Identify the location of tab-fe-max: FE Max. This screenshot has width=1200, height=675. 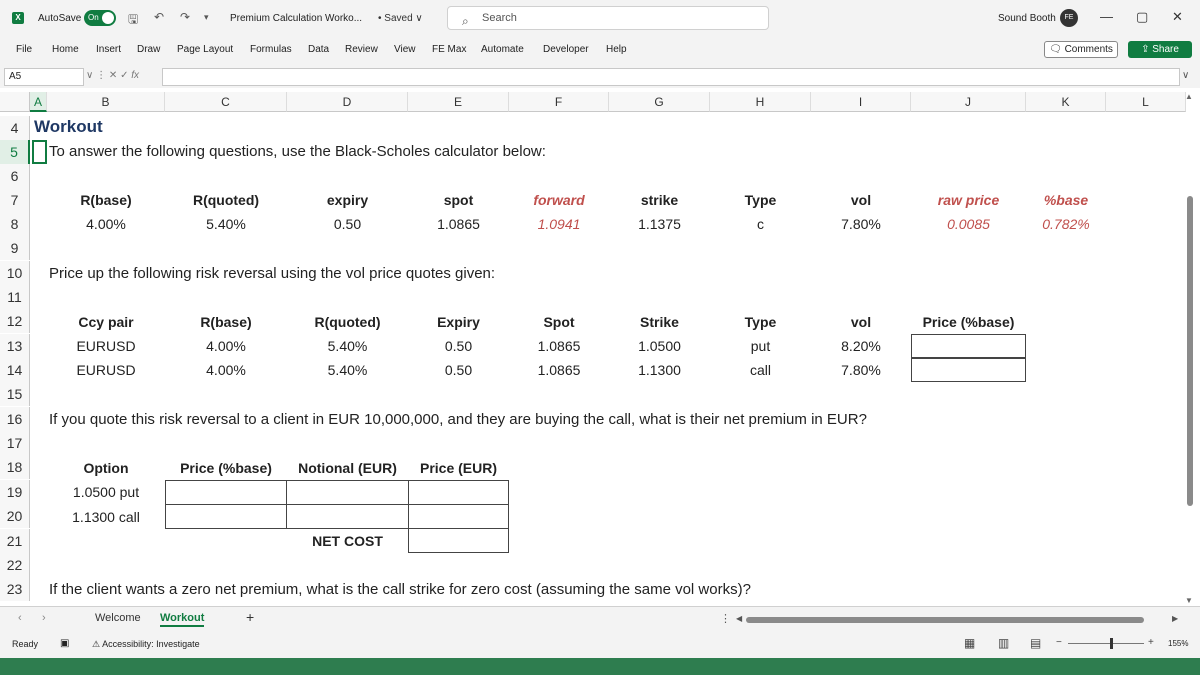
(449, 49).